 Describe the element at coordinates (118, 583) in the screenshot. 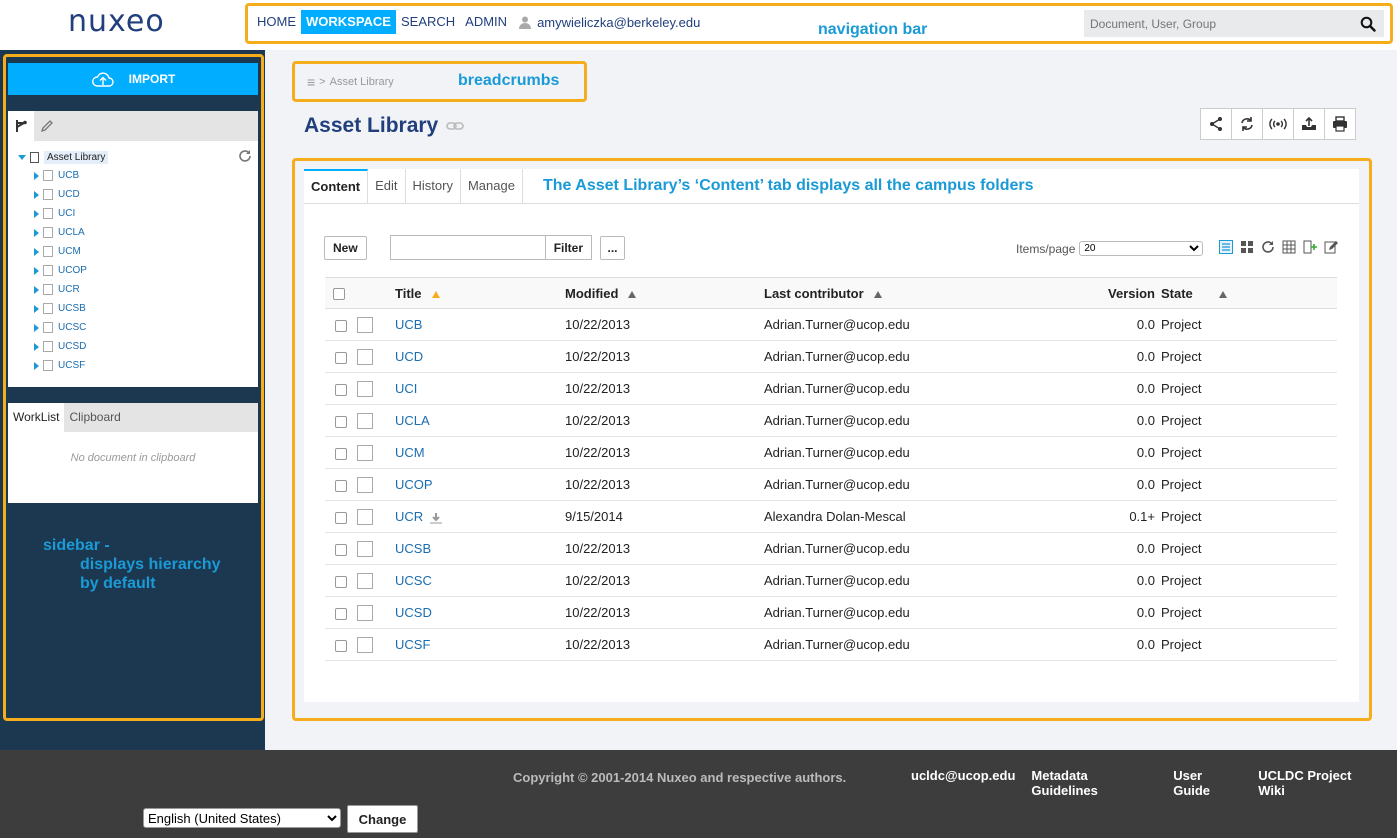

I see `annotation-sidebar-text-3: by default` at that location.